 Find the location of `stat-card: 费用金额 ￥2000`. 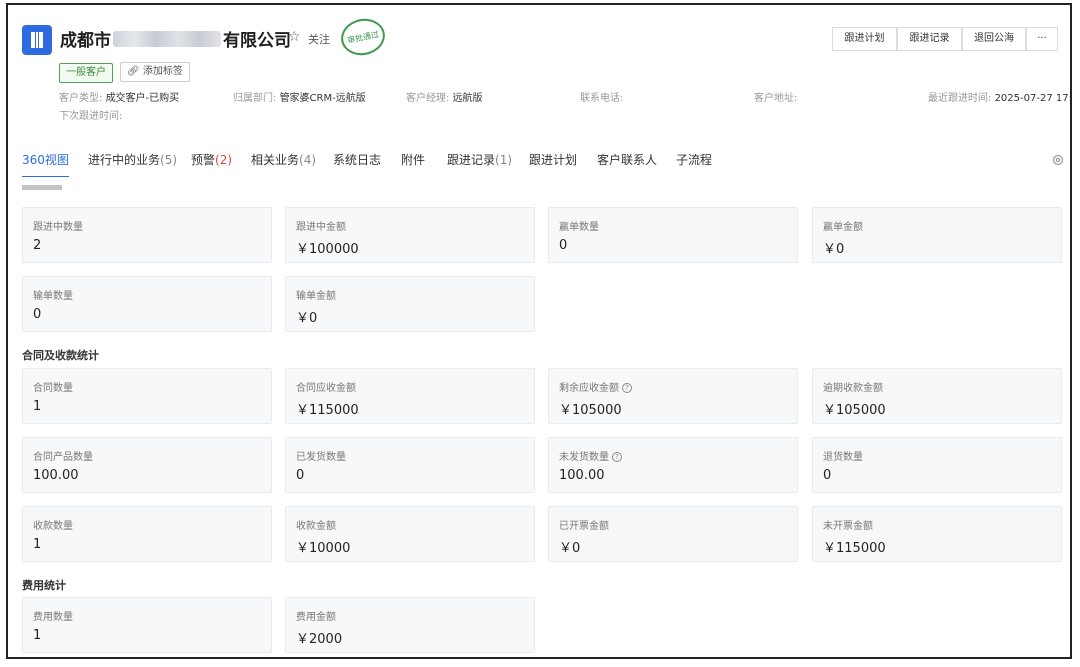

stat-card: 费用金额 ￥2000 is located at coordinates (410, 625).